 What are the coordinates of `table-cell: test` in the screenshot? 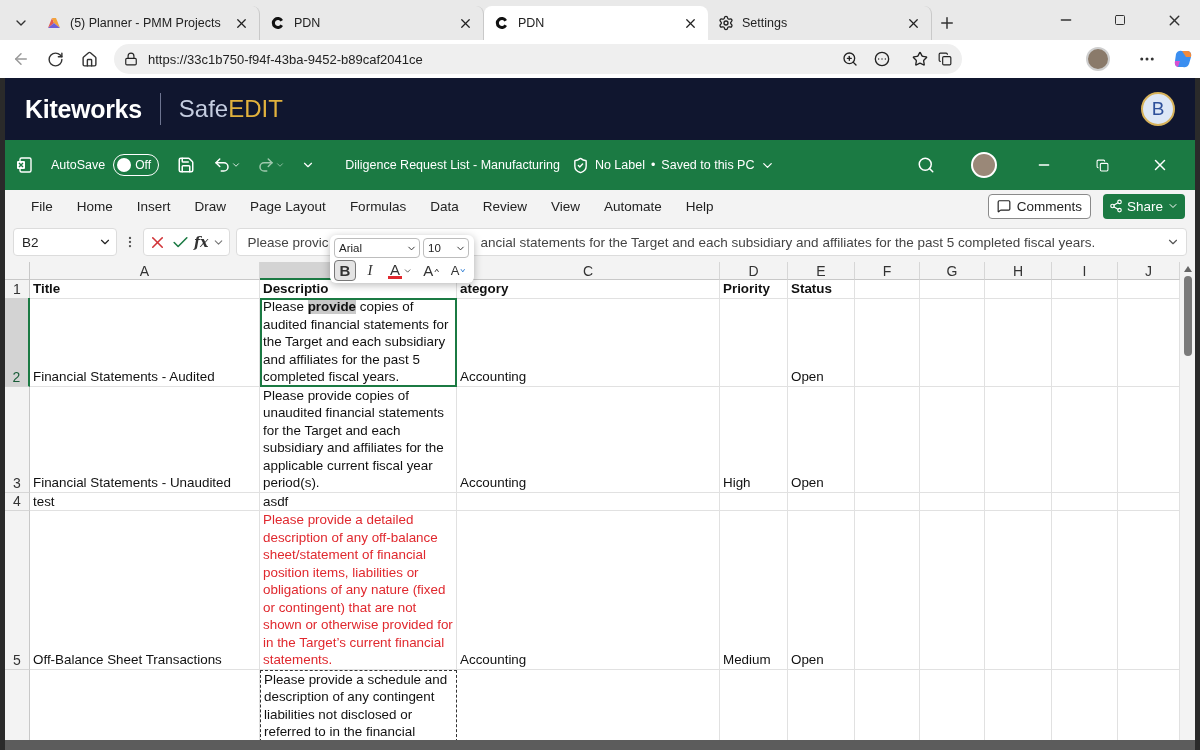 It's located at (145, 501).